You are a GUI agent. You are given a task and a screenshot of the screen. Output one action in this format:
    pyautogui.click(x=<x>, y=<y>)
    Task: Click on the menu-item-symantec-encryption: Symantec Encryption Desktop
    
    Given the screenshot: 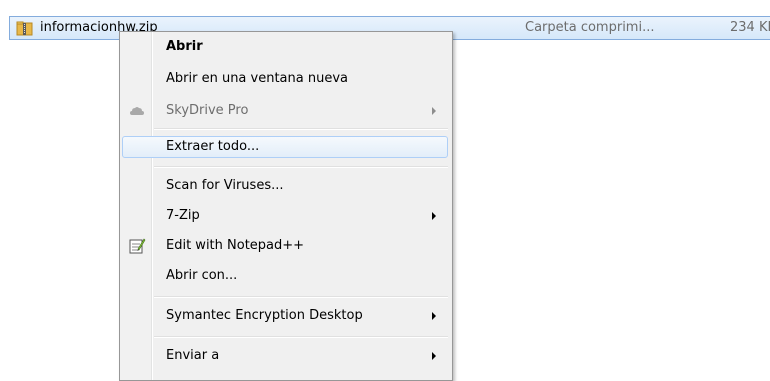 What is the action you would take?
    pyautogui.click(x=285, y=316)
    